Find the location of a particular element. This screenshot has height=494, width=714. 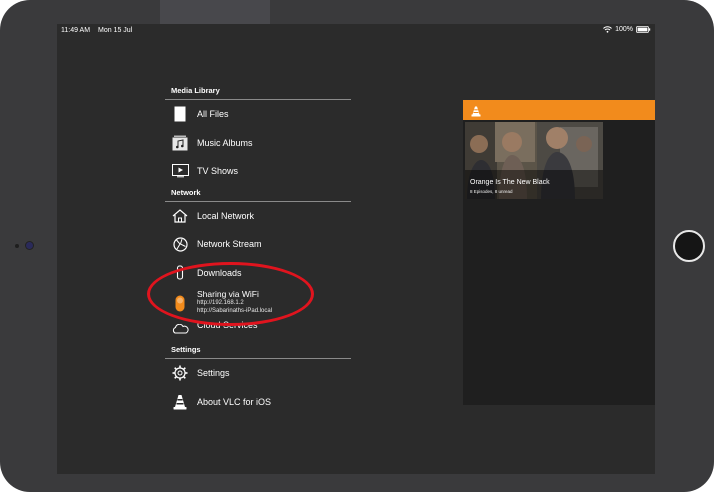

battery-percentage: 100% is located at coordinates (624, 29).